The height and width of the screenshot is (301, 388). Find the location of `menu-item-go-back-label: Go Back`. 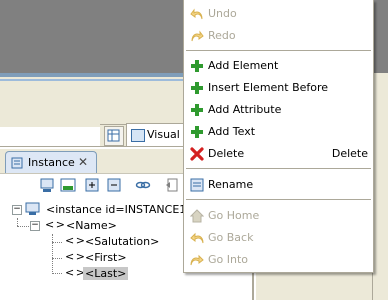

menu-item-go-back-label: Go Back is located at coordinates (231, 237).